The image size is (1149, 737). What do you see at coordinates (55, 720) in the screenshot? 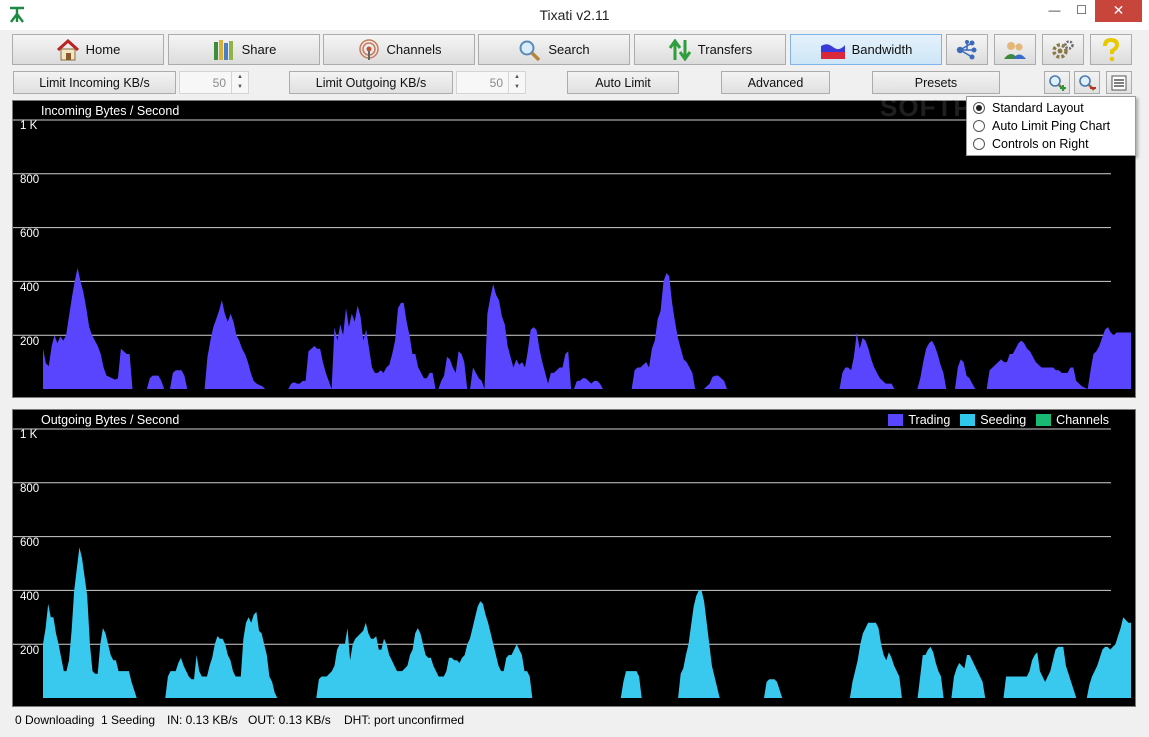
I see `status-downloading: 0 Downloading` at bounding box center [55, 720].